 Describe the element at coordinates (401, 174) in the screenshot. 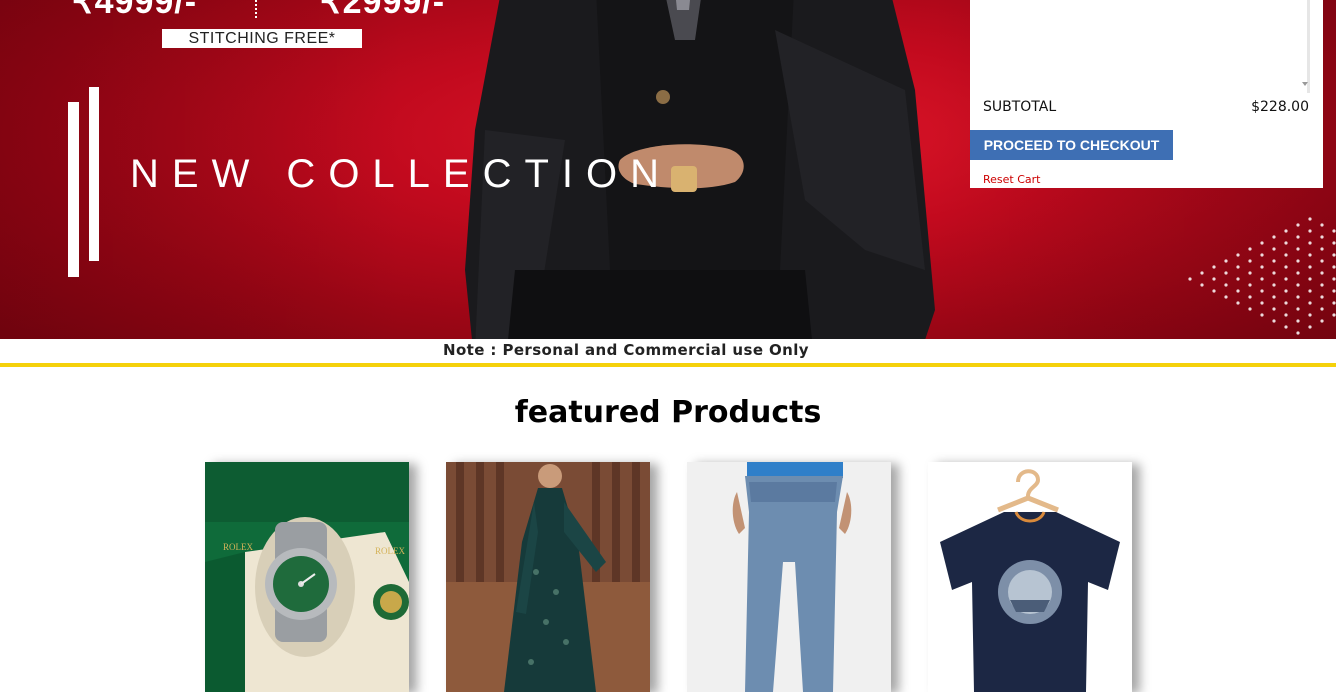

I see `hero-headline: NEW COLLECTION` at that location.